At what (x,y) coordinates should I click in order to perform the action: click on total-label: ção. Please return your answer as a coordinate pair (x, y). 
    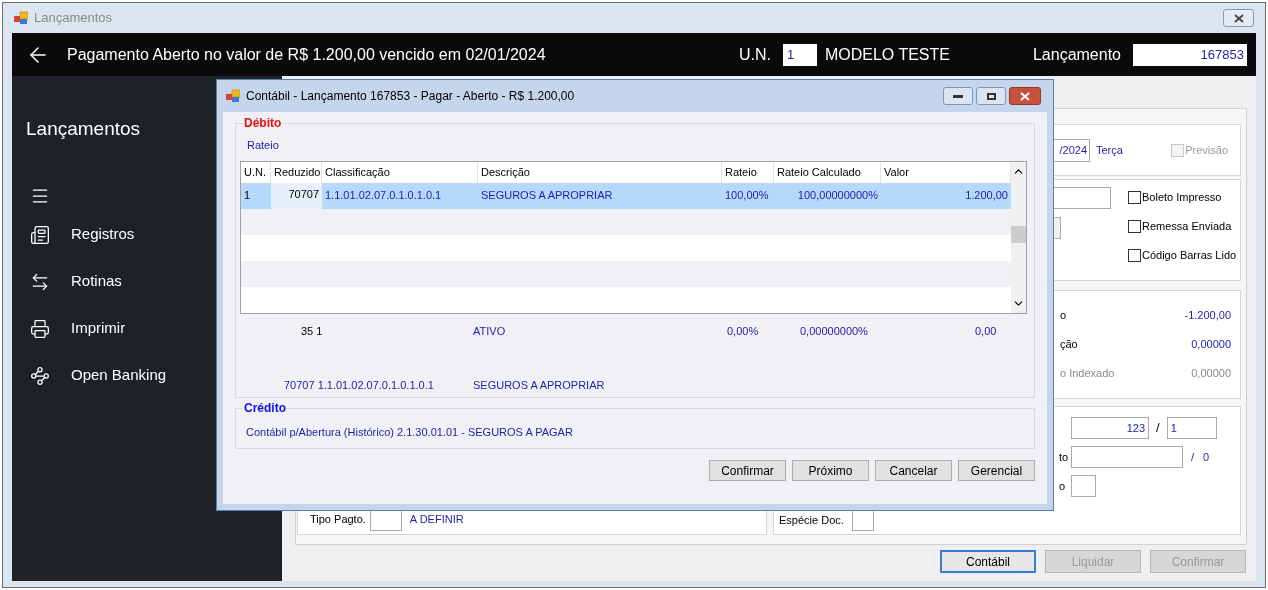
    Looking at the image, I should click on (1069, 344).